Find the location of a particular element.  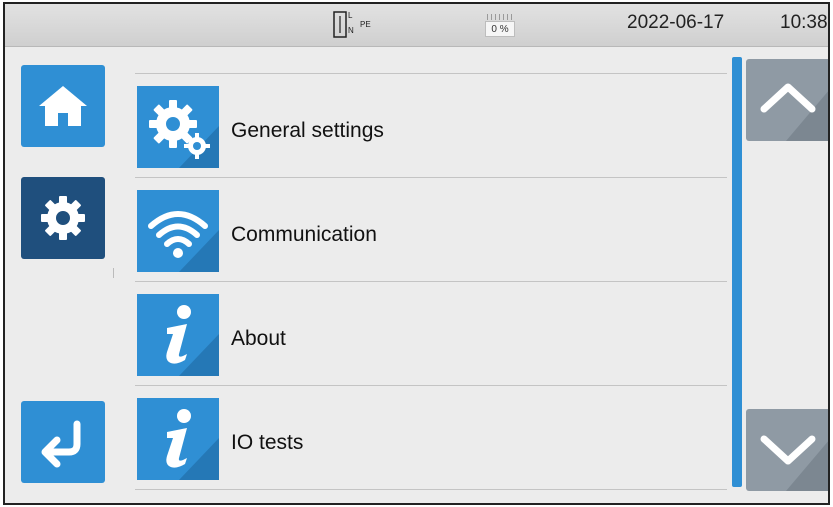

scroll-up-button is located at coordinates (787, 100).